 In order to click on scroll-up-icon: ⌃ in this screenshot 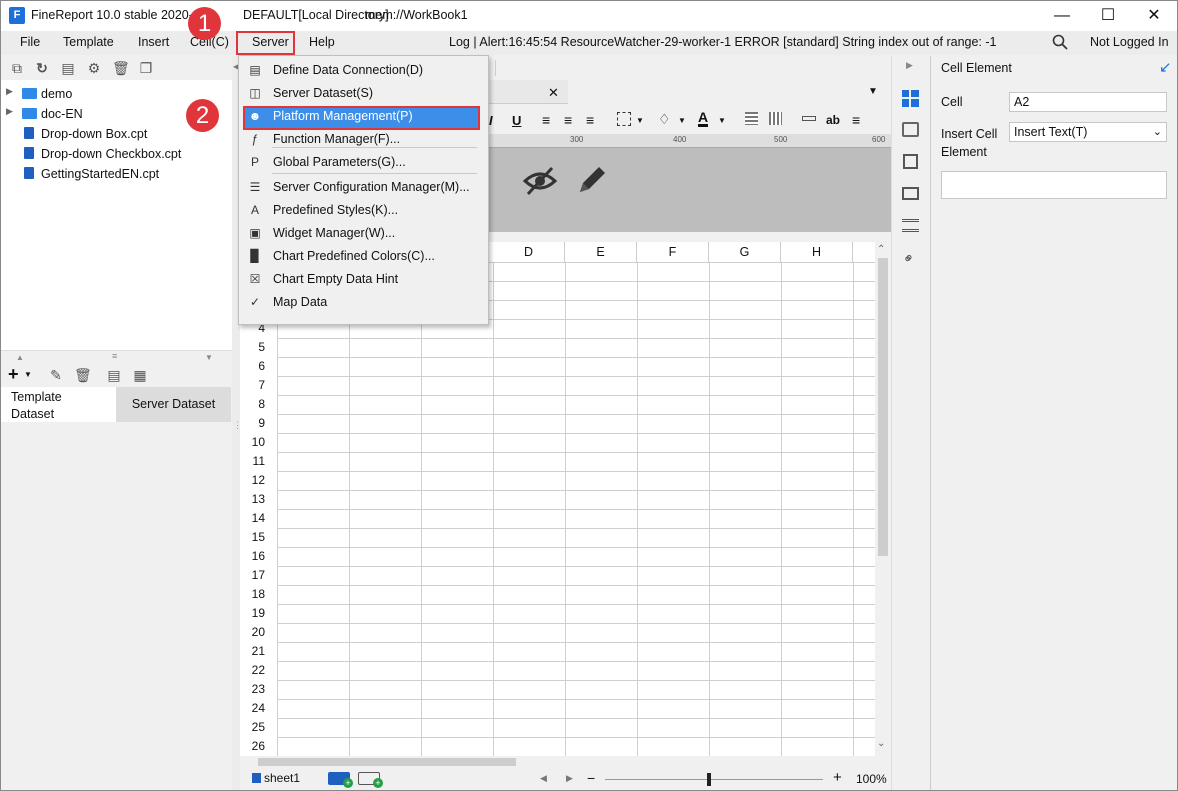, I will do `click(881, 249)`.